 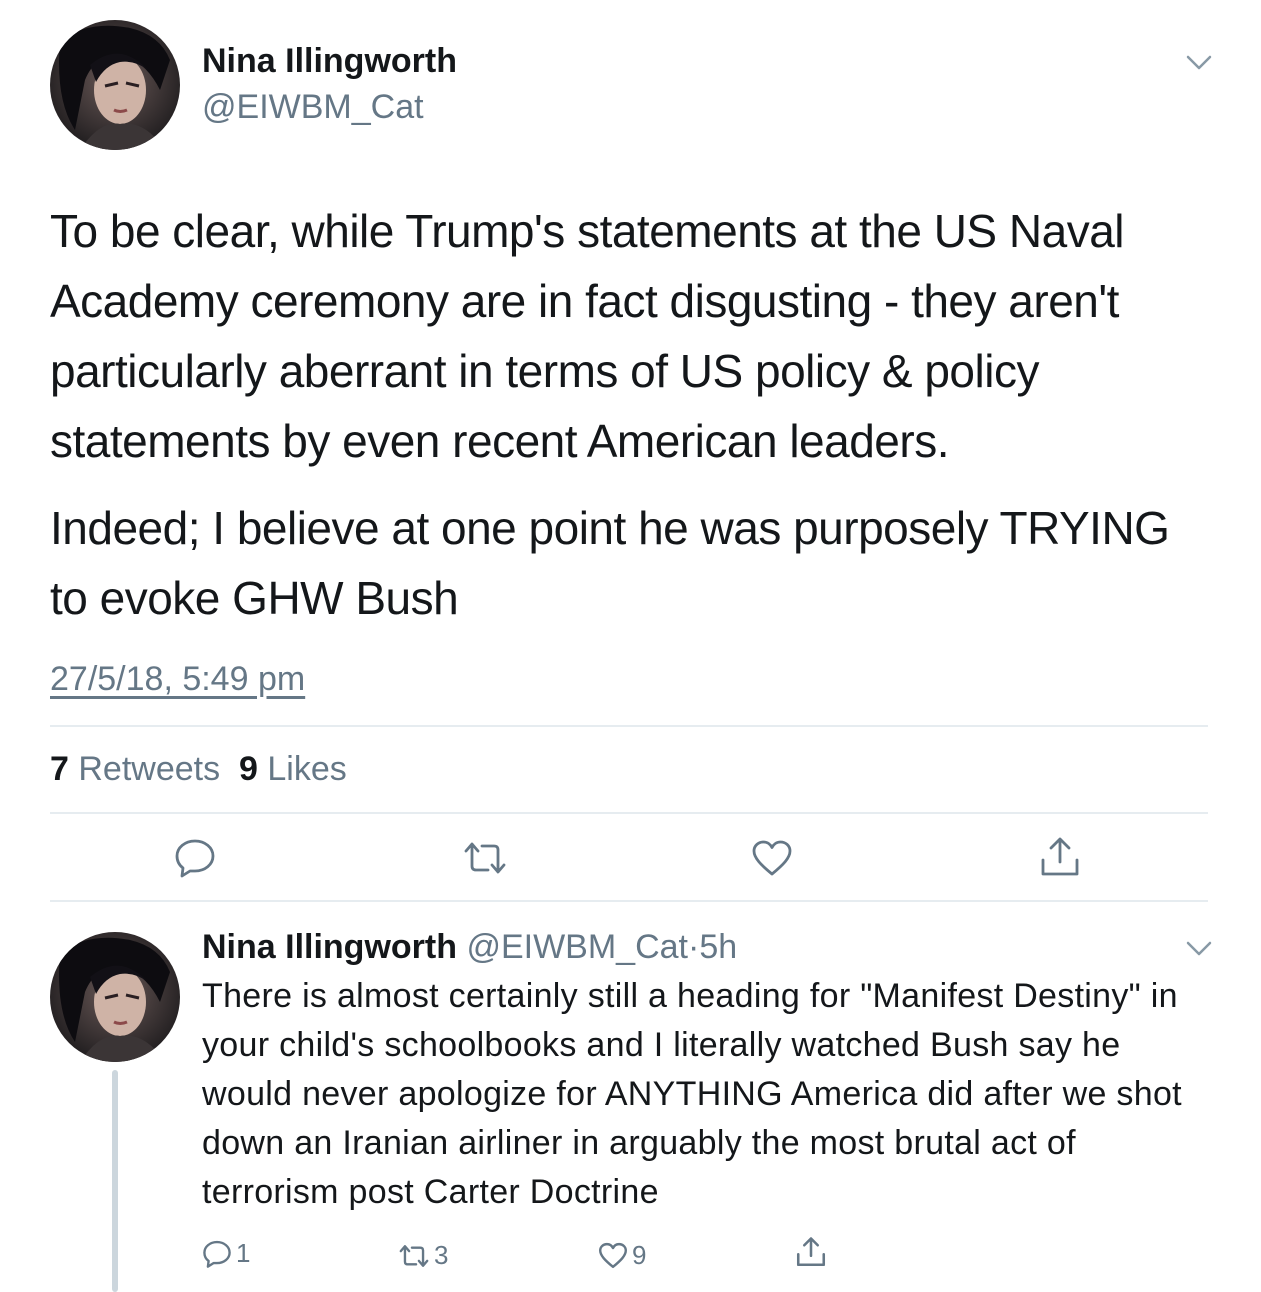 What do you see at coordinates (329, 947) in the screenshot?
I see `reply-author-name: Nina Illingworth` at bounding box center [329, 947].